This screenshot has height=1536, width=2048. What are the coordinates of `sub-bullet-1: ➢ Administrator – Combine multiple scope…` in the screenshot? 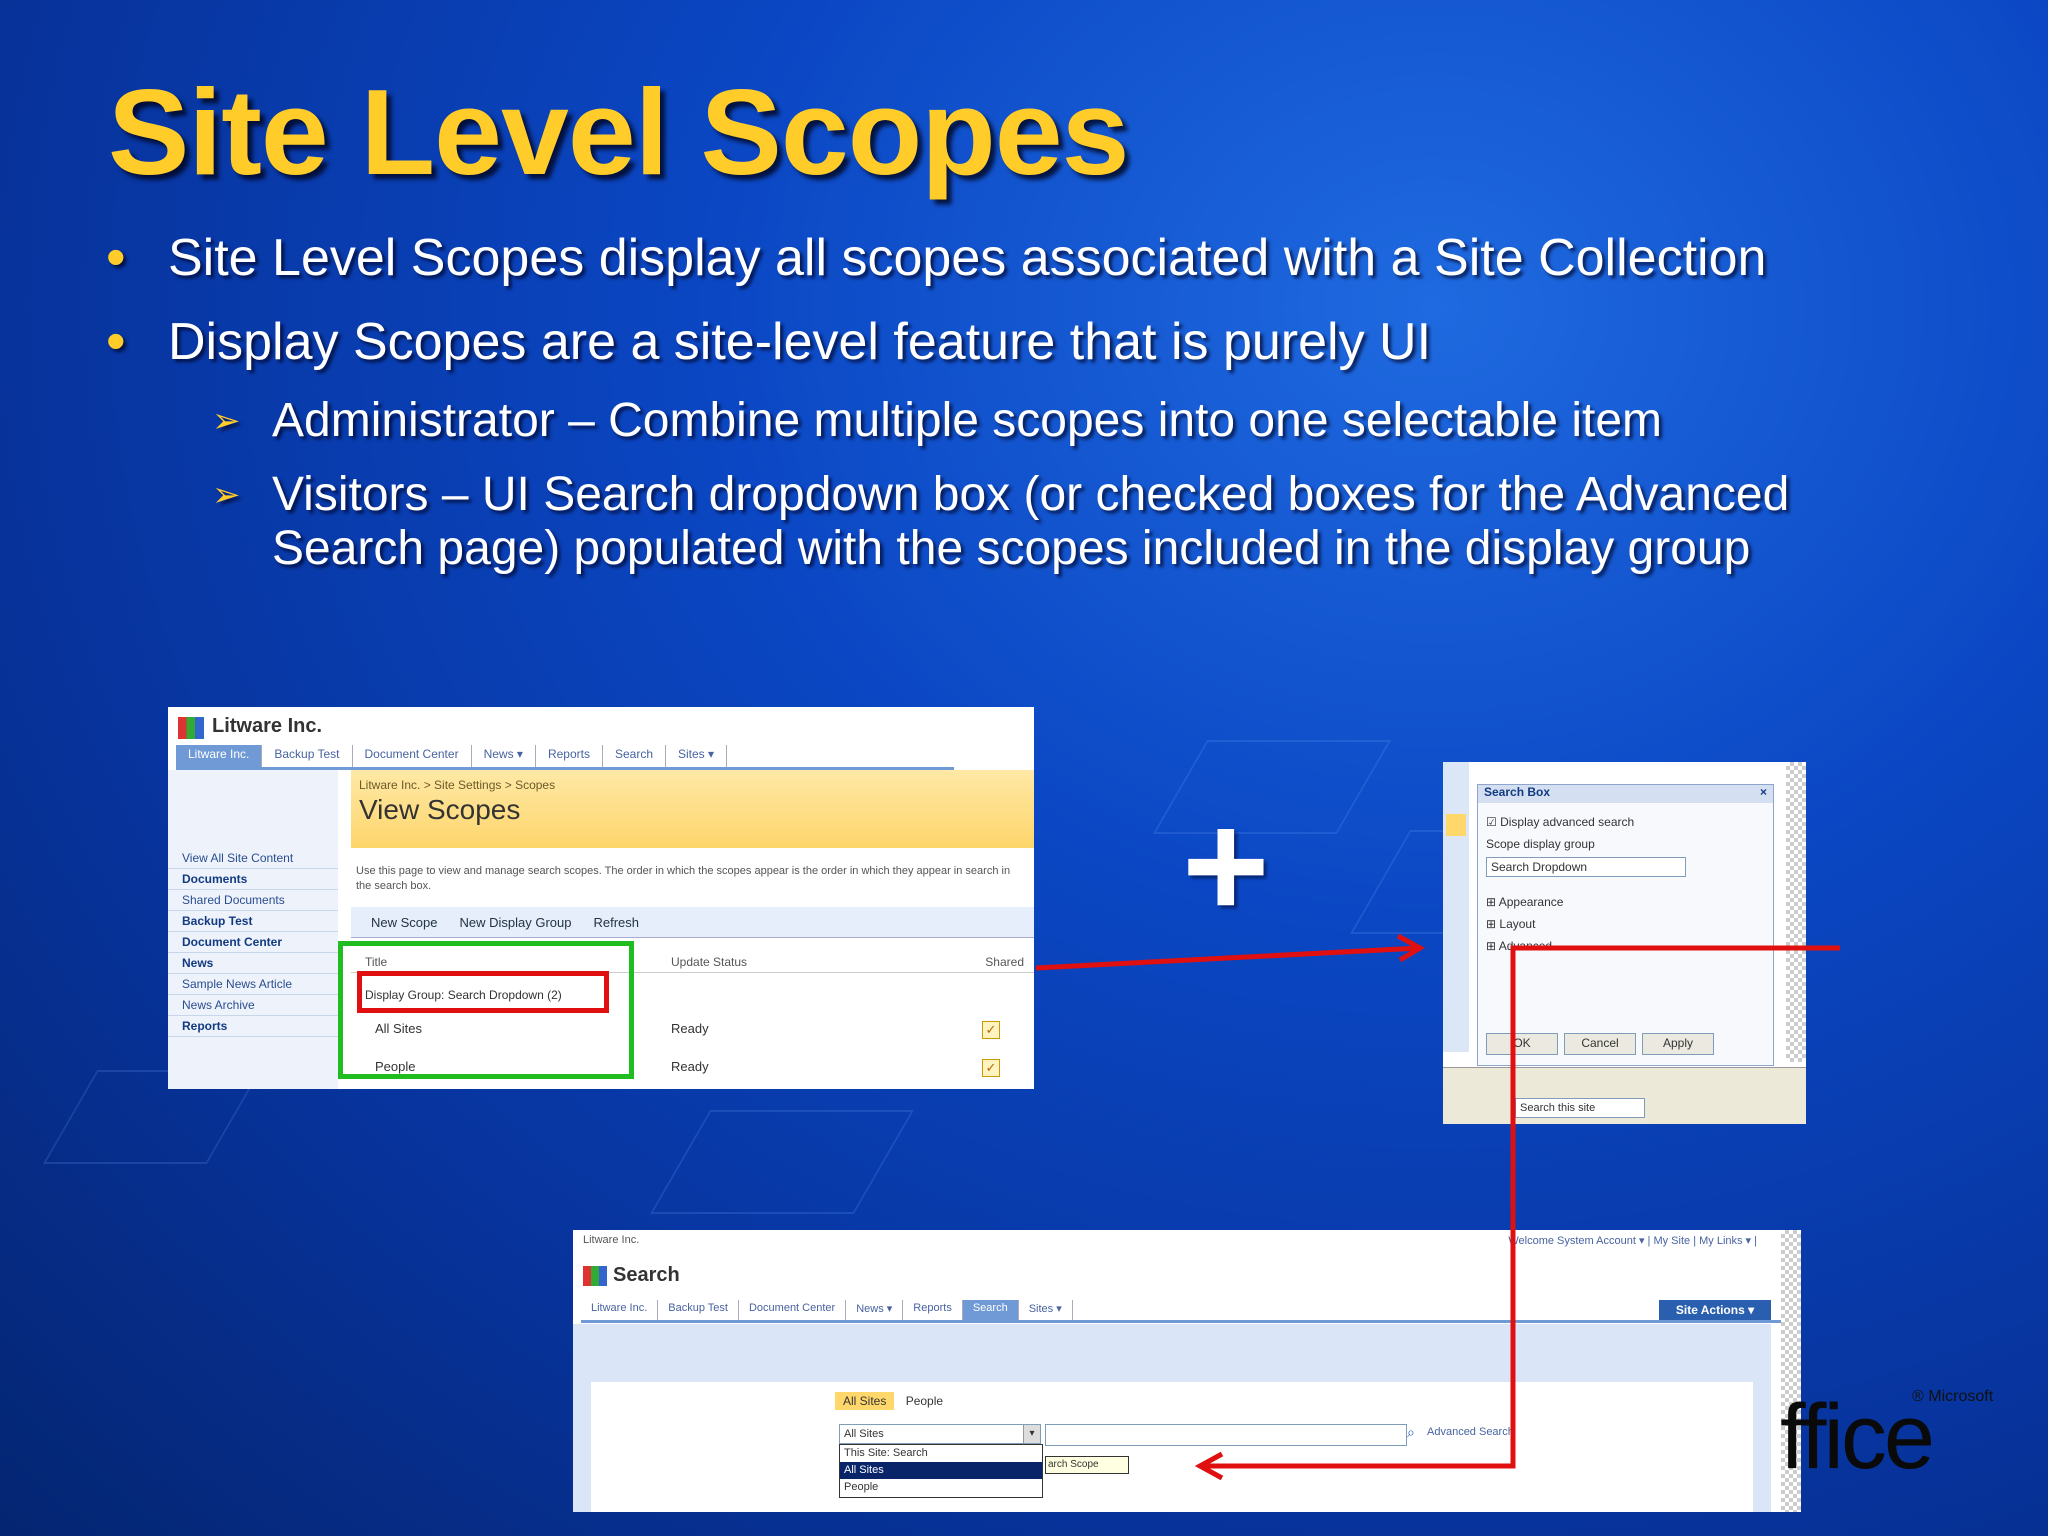 It's located at (1067, 421).